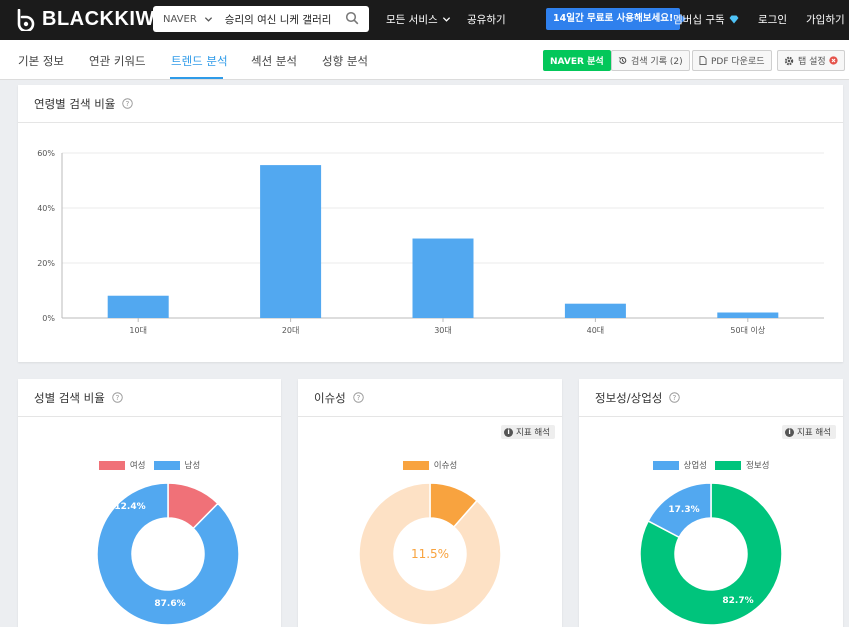 This screenshot has height=627, width=849. I want to click on x-tick-label: 30대, so click(443, 330).